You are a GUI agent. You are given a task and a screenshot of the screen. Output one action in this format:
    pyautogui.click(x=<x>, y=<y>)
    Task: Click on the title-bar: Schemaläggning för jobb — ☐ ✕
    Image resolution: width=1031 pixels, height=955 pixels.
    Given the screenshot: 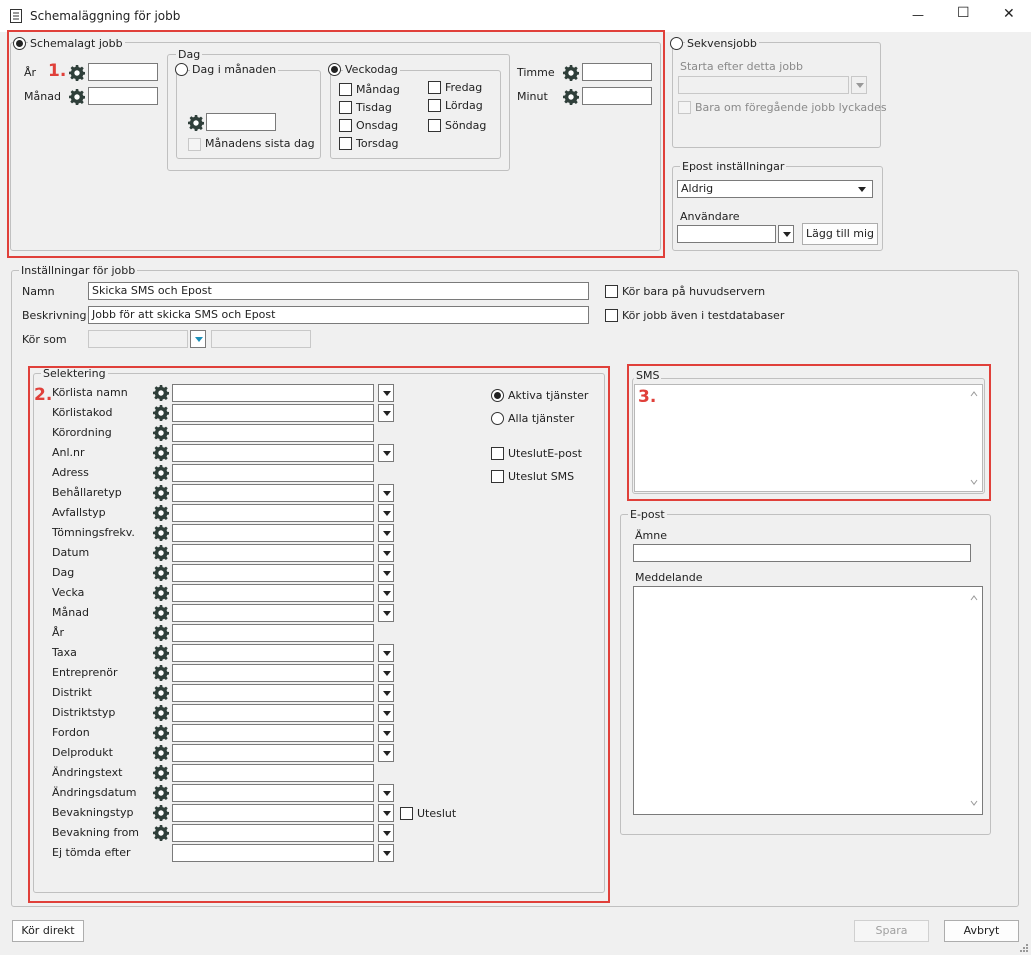 What is the action you would take?
    pyautogui.click(x=515, y=16)
    